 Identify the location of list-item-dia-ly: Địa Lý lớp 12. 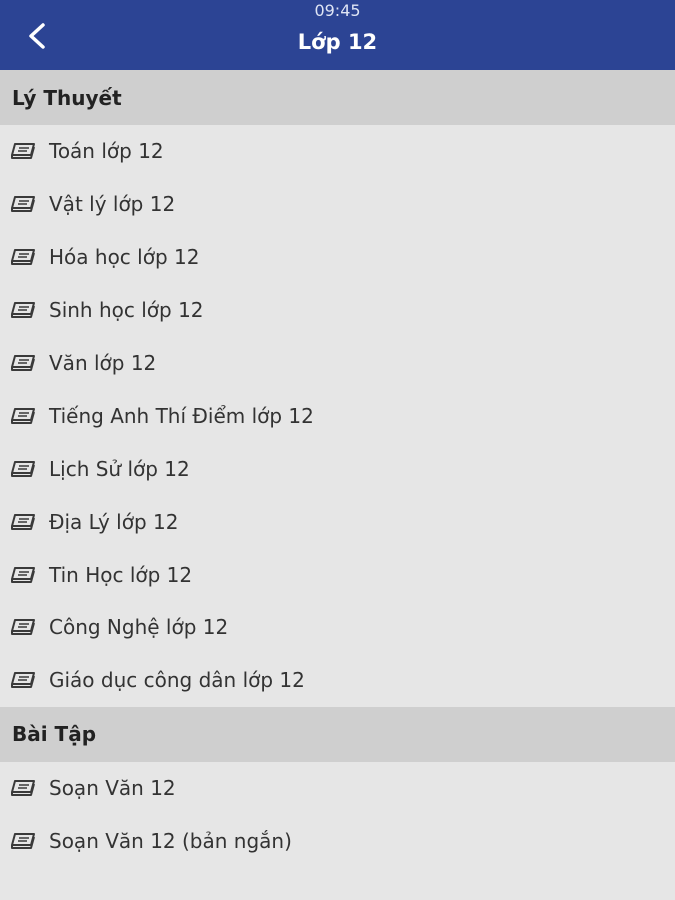
(337, 521).